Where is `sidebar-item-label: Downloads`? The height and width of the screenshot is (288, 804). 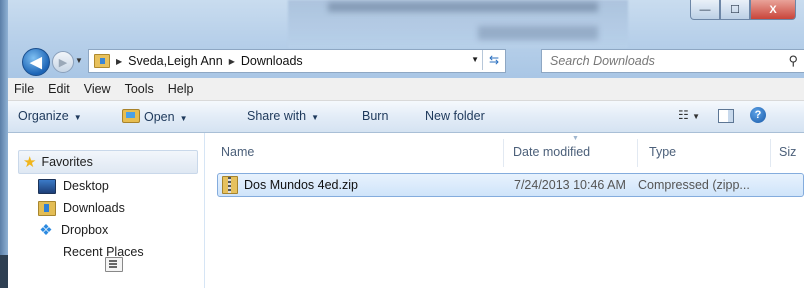
sidebar-item-label: Downloads is located at coordinates (94, 208).